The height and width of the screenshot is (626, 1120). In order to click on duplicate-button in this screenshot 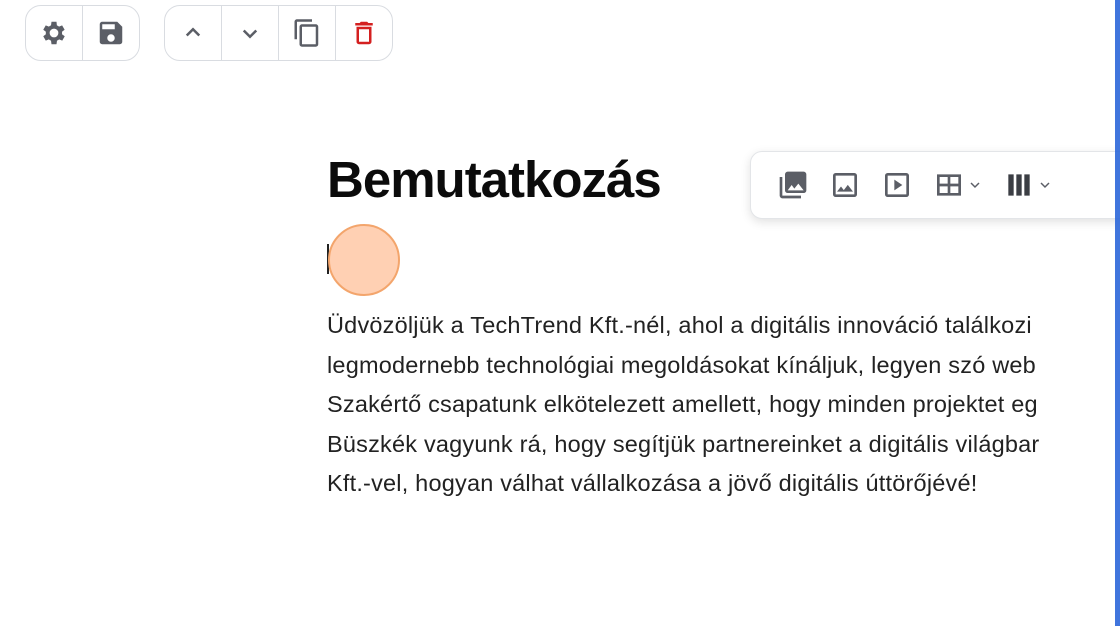, I will do `click(307, 33)`.